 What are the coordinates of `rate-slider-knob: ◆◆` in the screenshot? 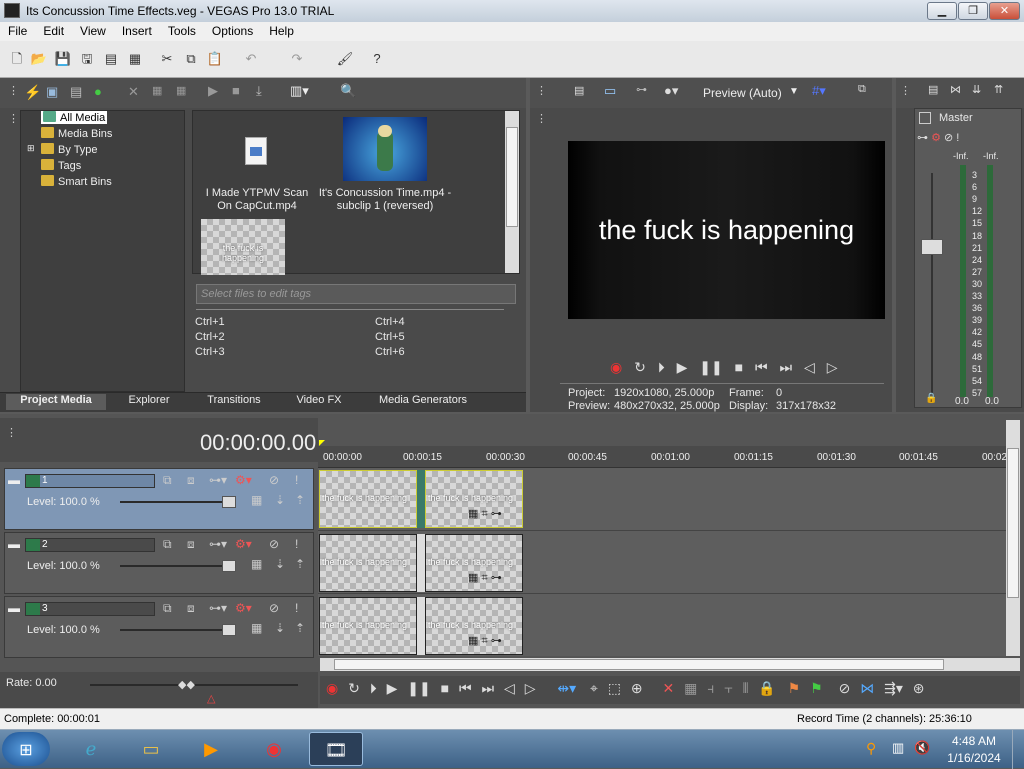 It's located at (186, 684).